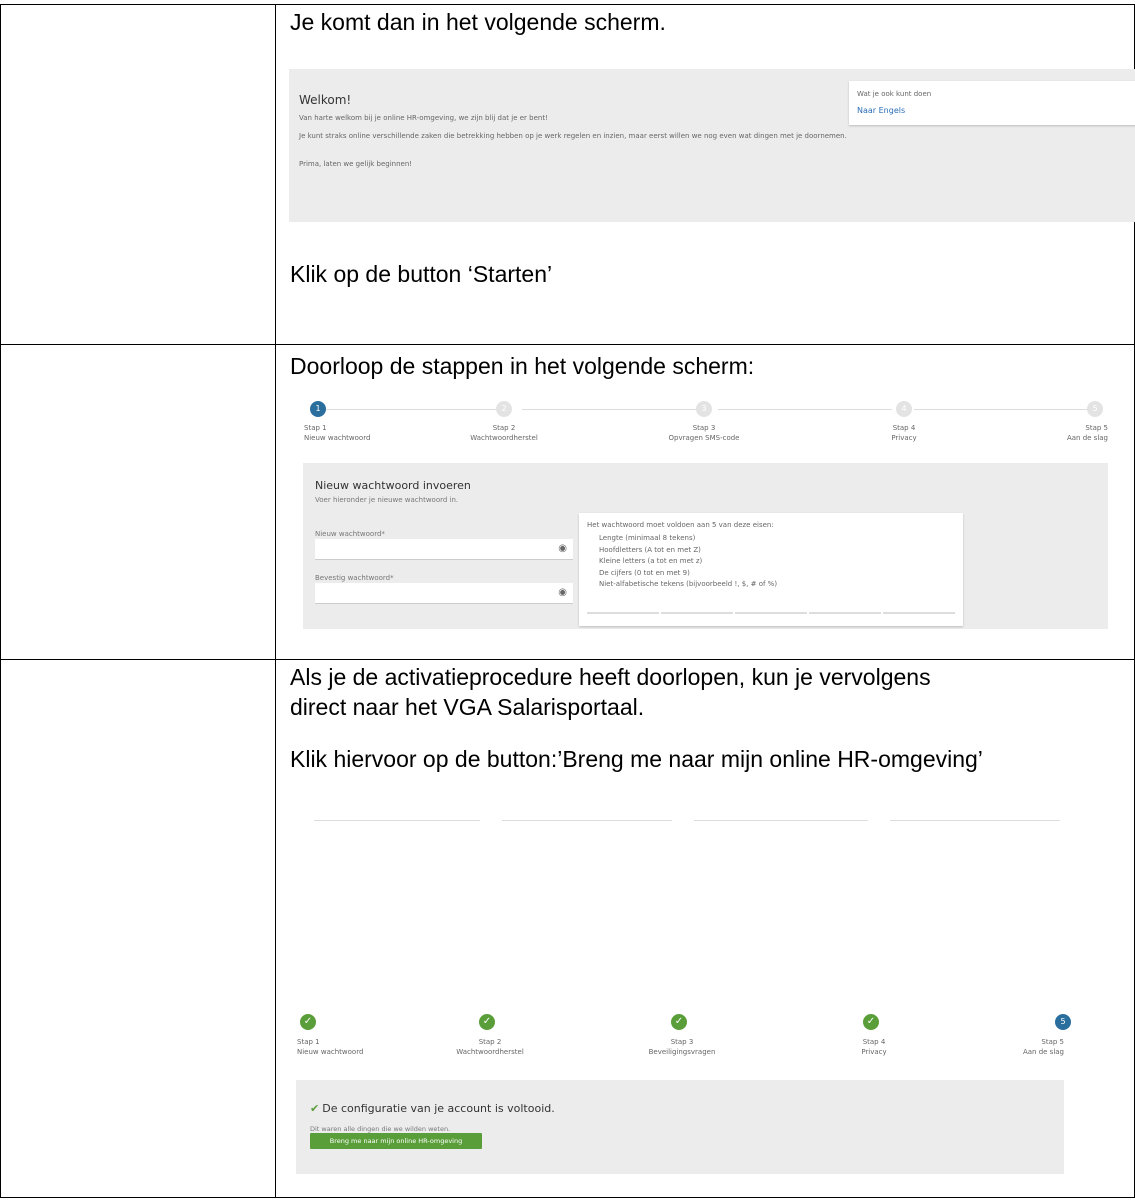  I want to click on step-name: Opvragen SMS-code, so click(704, 438).